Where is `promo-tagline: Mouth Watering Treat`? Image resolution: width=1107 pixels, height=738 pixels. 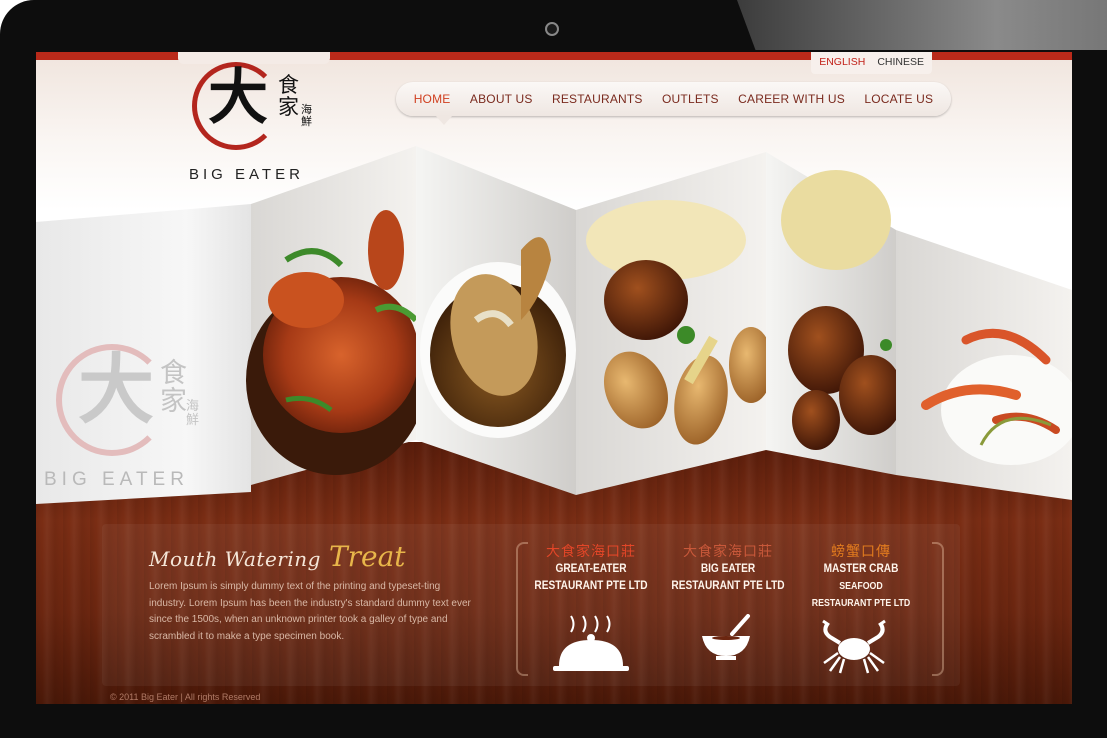
promo-tagline: Mouth Watering Treat is located at coordinates (277, 556).